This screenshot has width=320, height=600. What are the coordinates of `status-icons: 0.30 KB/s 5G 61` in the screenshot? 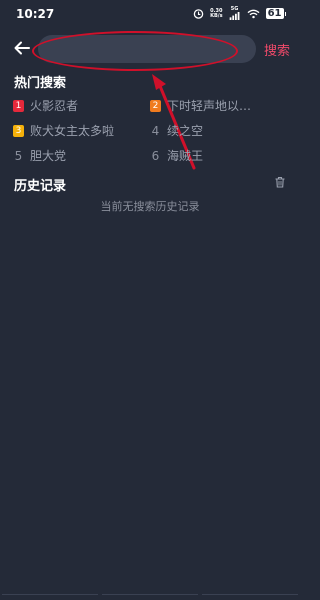 It's located at (239, 13).